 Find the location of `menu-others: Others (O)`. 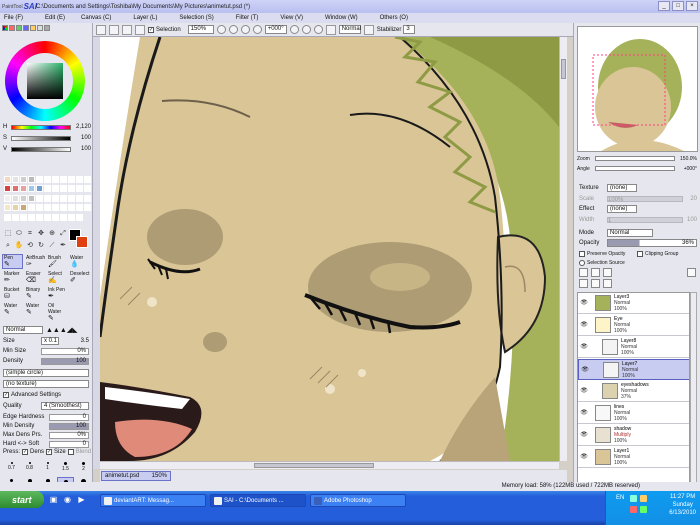

menu-others: Others (O) is located at coordinates (394, 18).